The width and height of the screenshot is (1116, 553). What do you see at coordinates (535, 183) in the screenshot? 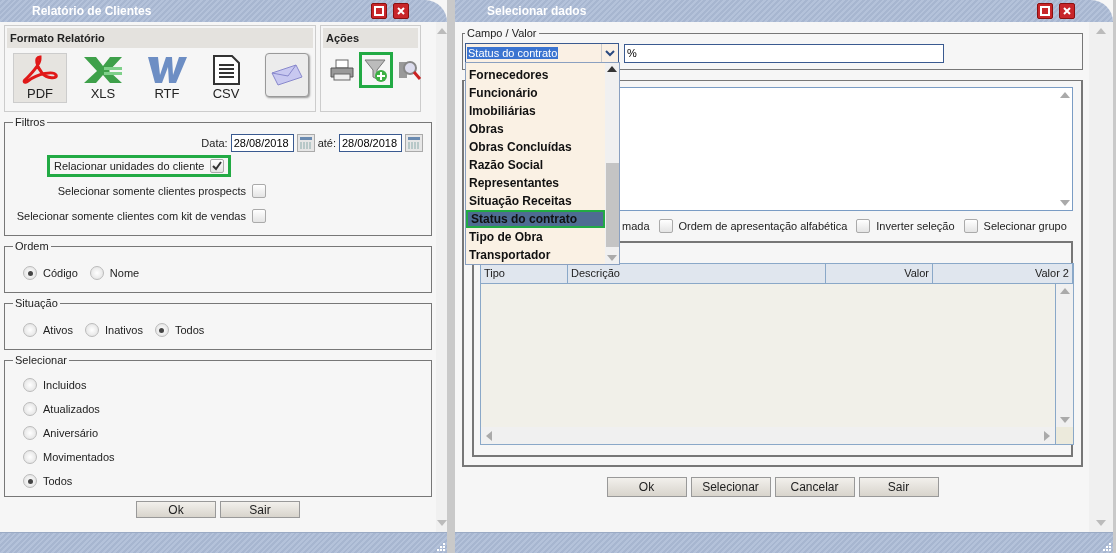
I see `dropdown-item: Representantes` at bounding box center [535, 183].